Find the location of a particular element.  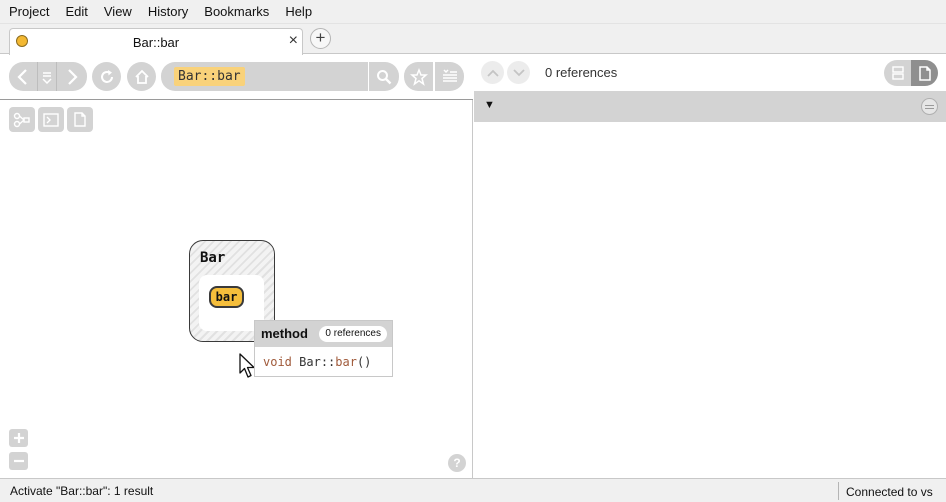

home-button is located at coordinates (141, 76).